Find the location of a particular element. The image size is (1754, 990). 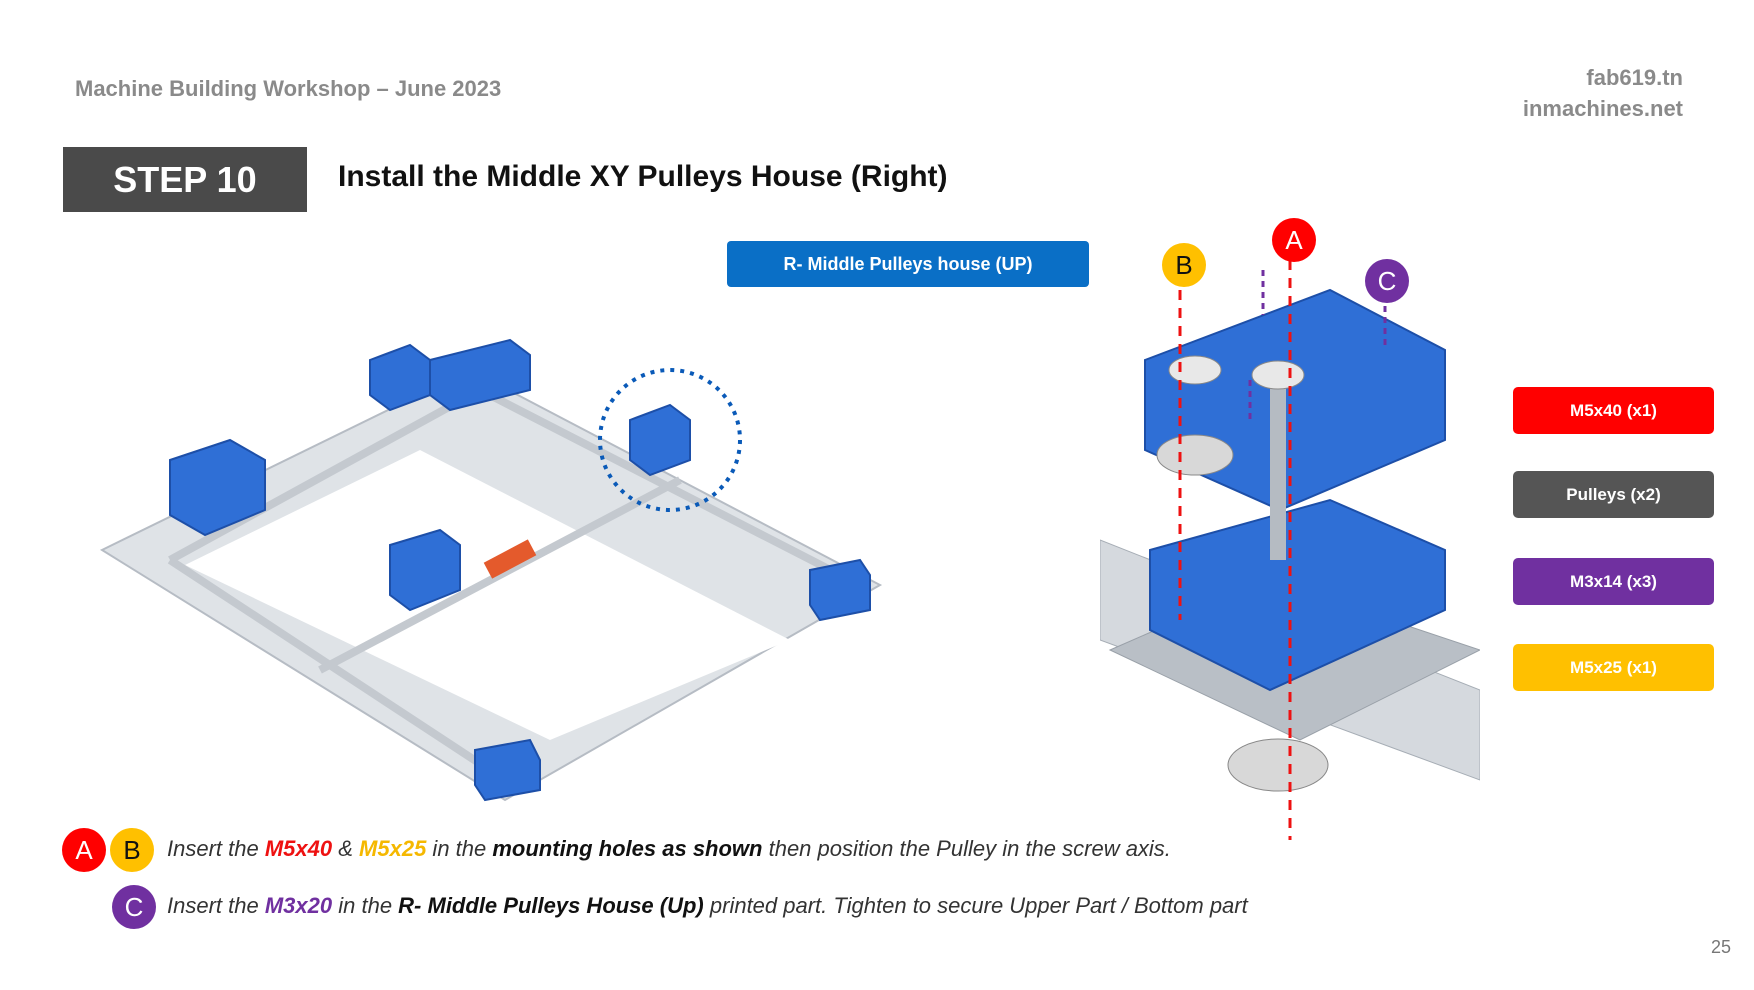

instr1-text2: & is located at coordinates (346, 848).